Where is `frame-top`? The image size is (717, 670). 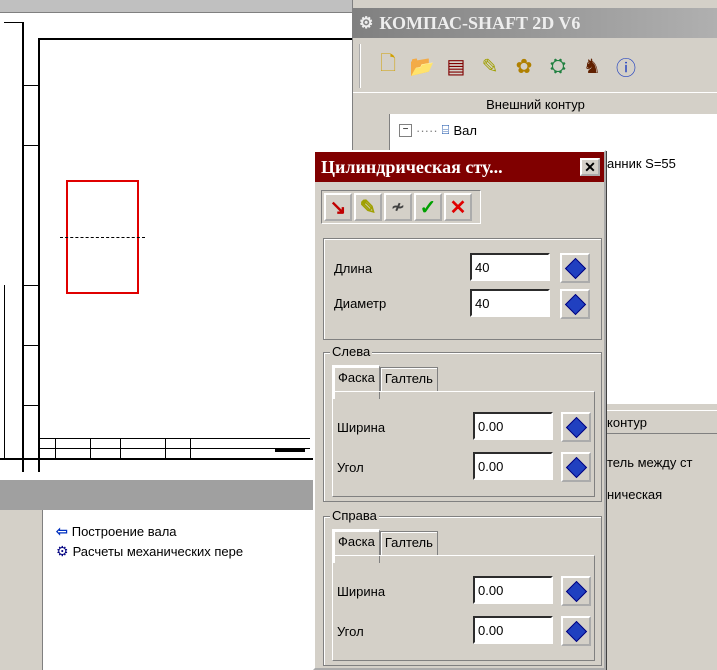
frame-top is located at coordinates (195, 39).